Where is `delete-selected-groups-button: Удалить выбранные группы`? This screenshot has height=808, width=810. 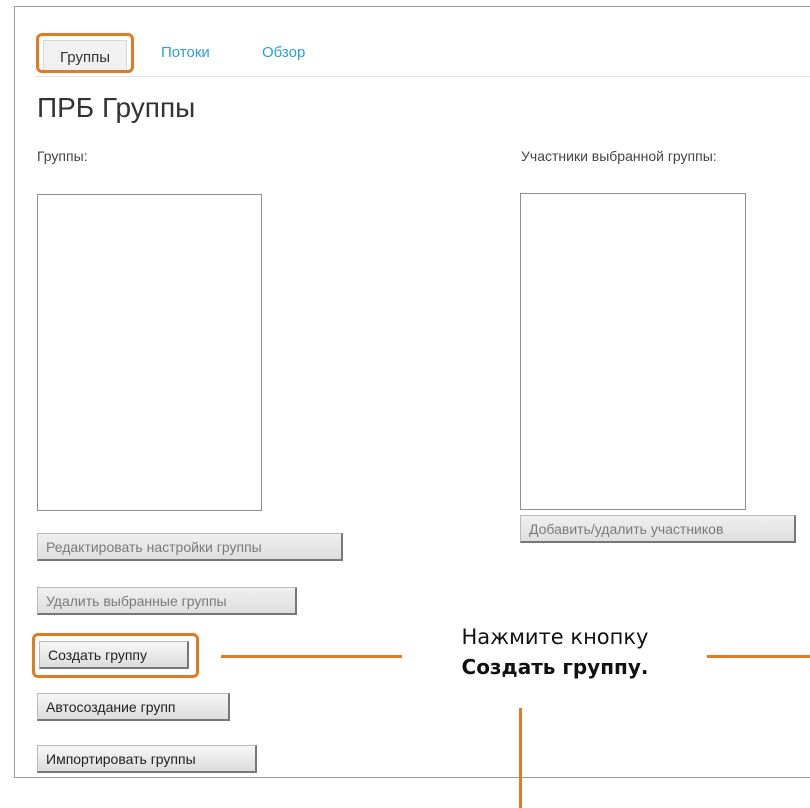 delete-selected-groups-button: Удалить выбранные группы is located at coordinates (167, 601).